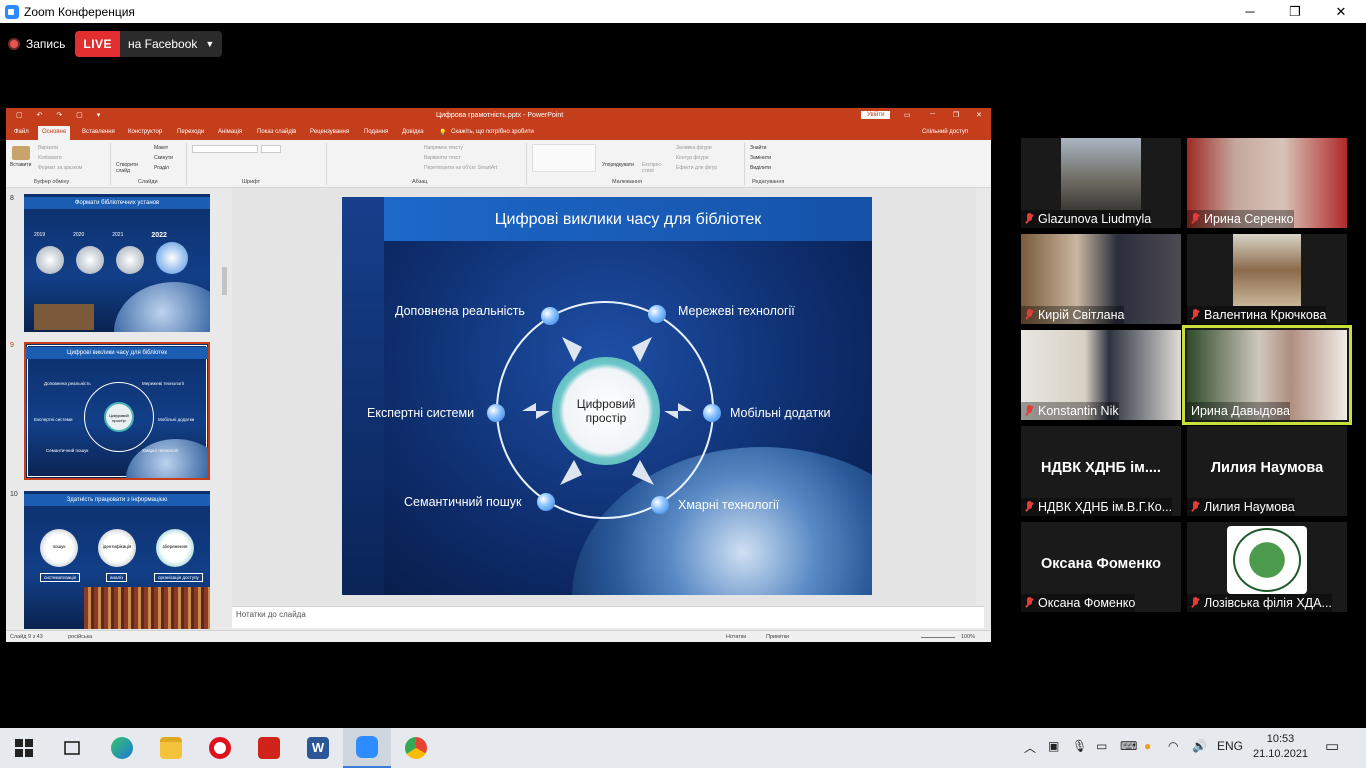 This screenshot has width=1366, height=768. I want to click on tell-me-search: Скажіть, що потрібно зробити, so click(492, 132).